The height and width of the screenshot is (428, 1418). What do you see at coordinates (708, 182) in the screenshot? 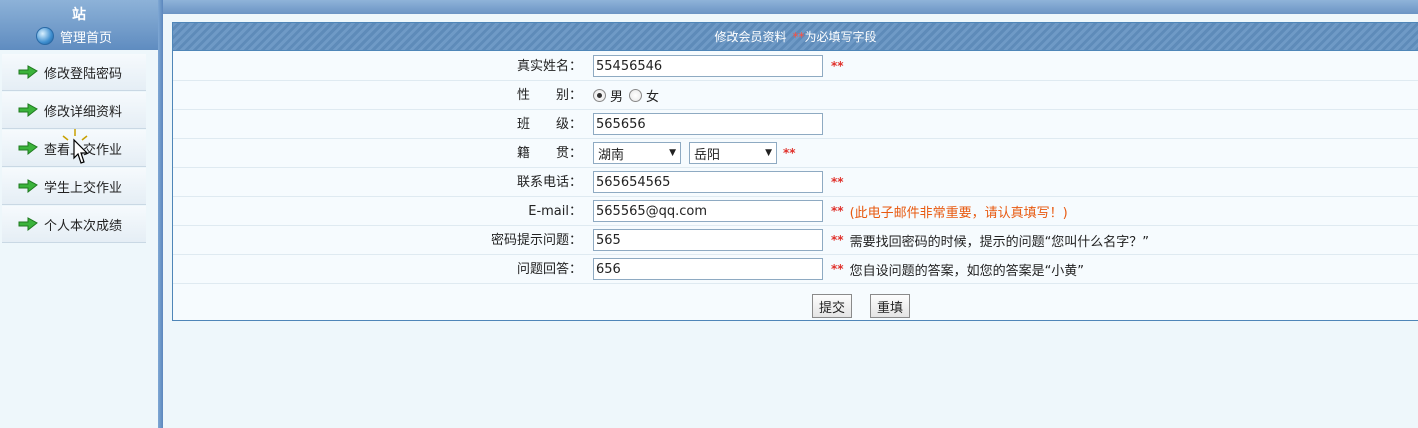
I see `phone-input` at bounding box center [708, 182].